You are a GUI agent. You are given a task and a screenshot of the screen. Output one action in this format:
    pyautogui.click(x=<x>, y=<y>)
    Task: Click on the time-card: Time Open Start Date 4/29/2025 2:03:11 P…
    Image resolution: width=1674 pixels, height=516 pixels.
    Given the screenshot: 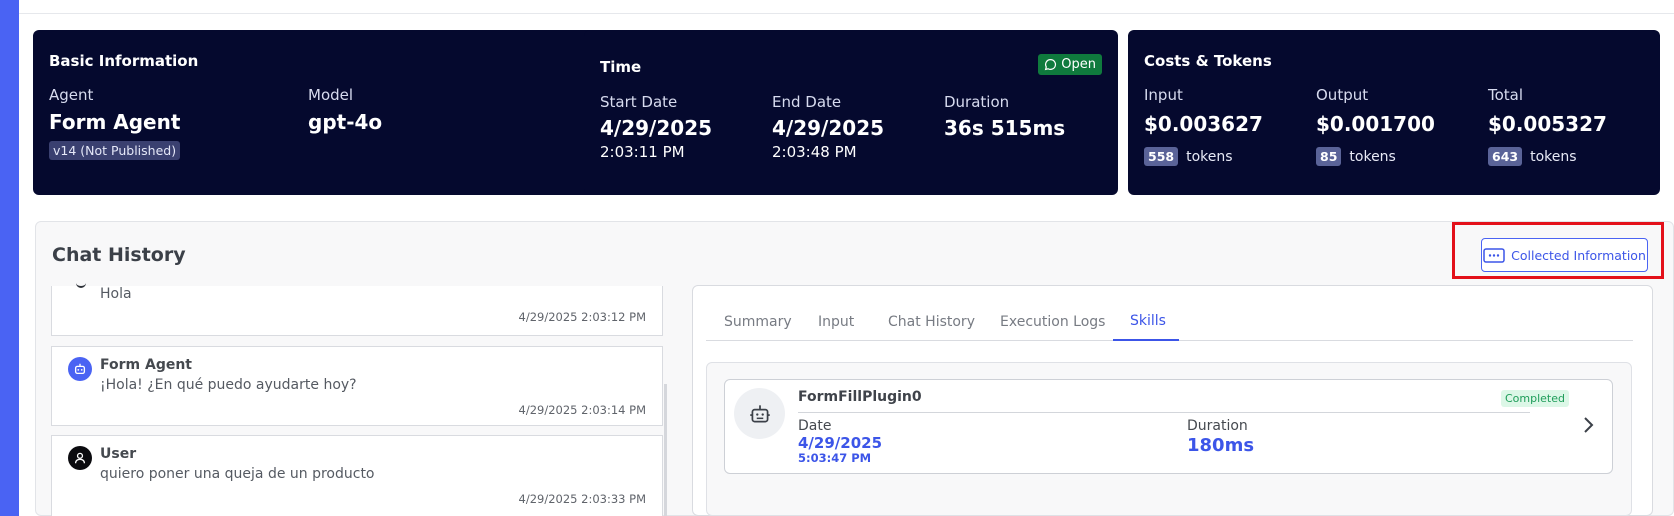 What is the action you would take?
    pyautogui.click(x=851, y=112)
    